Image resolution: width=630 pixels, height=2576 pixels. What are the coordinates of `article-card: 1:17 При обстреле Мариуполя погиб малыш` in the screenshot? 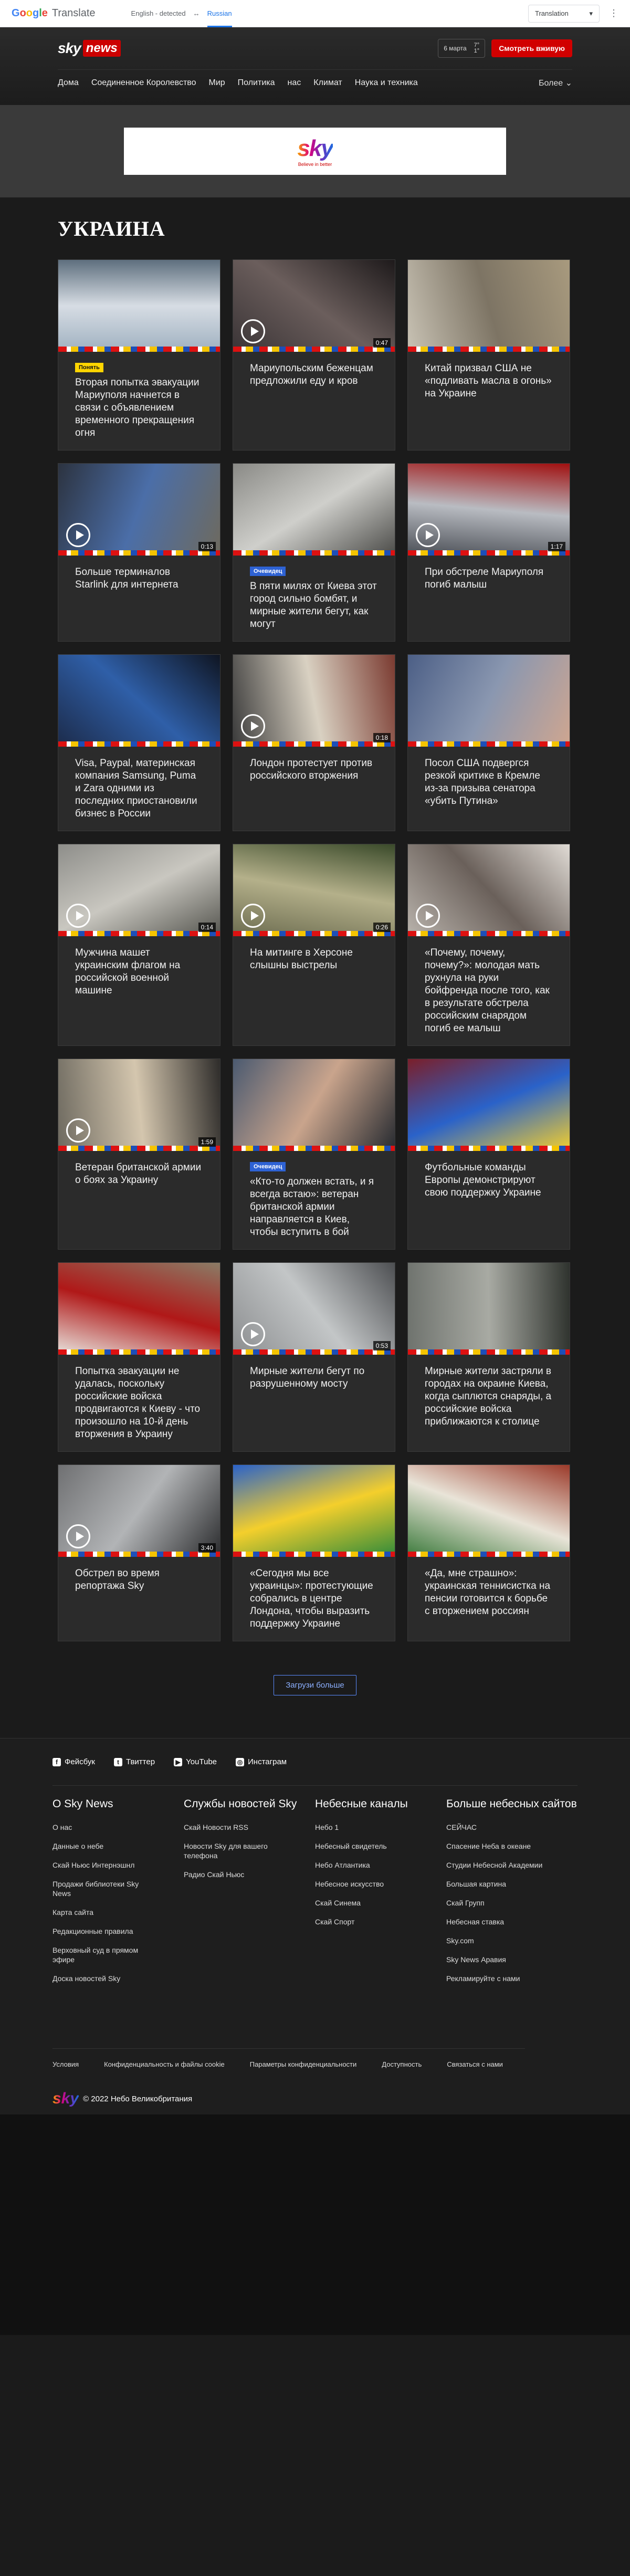 It's located at (488, 552).